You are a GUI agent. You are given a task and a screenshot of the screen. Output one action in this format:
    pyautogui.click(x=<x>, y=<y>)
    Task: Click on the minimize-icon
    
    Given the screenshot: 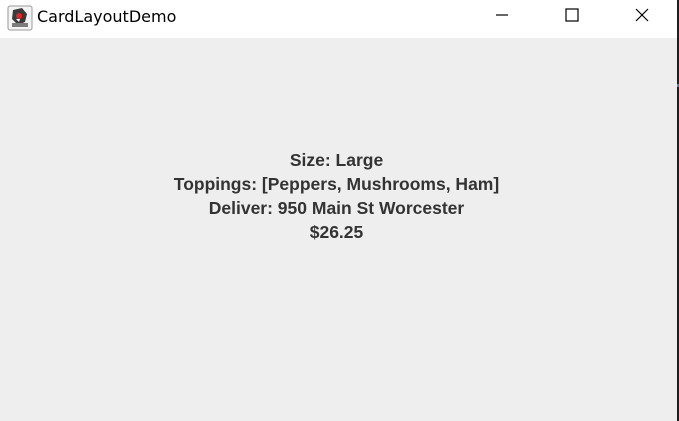 What is the action you would take?
    pyautogui.click(x=502, y=17)
    